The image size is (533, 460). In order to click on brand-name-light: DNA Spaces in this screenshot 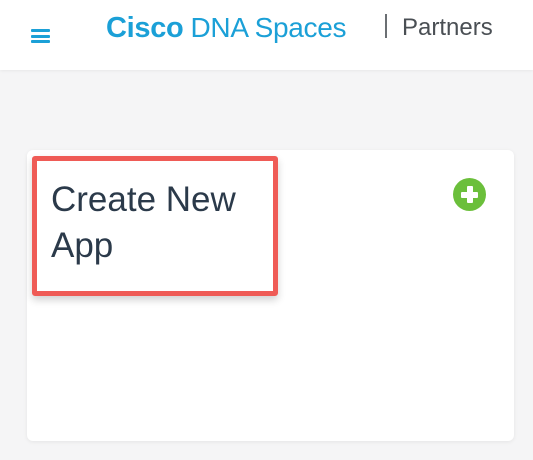, I will do `click(268, 27)`.